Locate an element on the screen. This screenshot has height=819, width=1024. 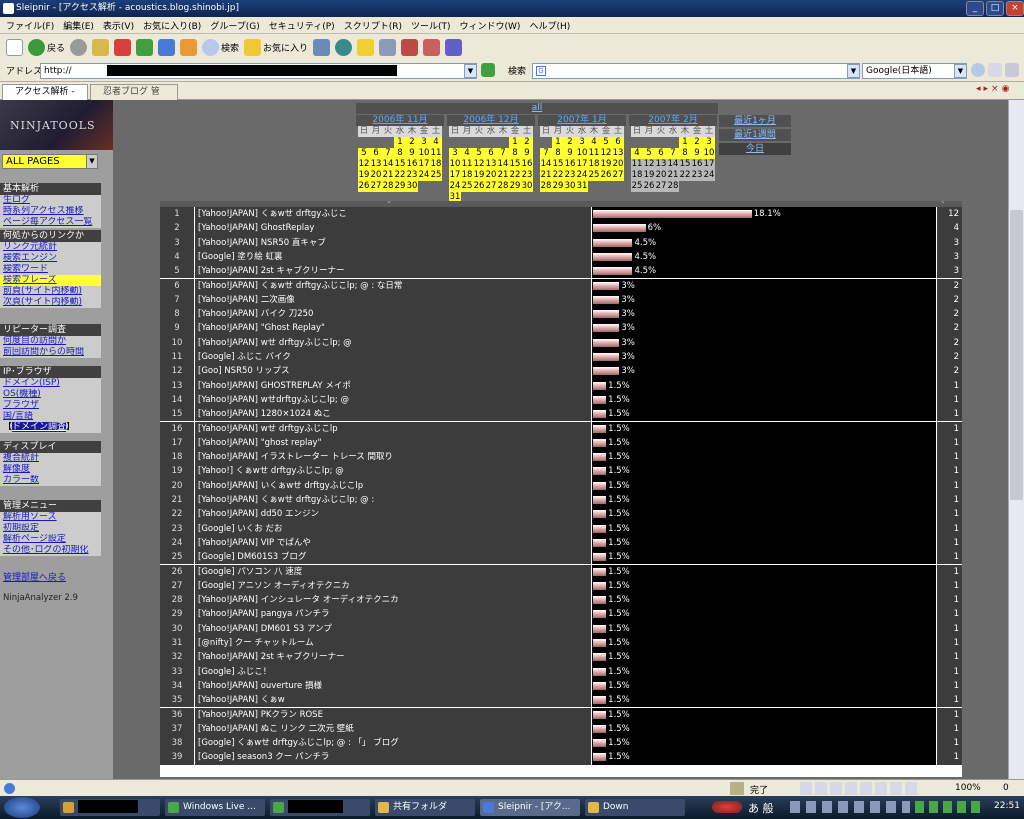
range-link: 最近1週間 is located at coordinates (755, 135).